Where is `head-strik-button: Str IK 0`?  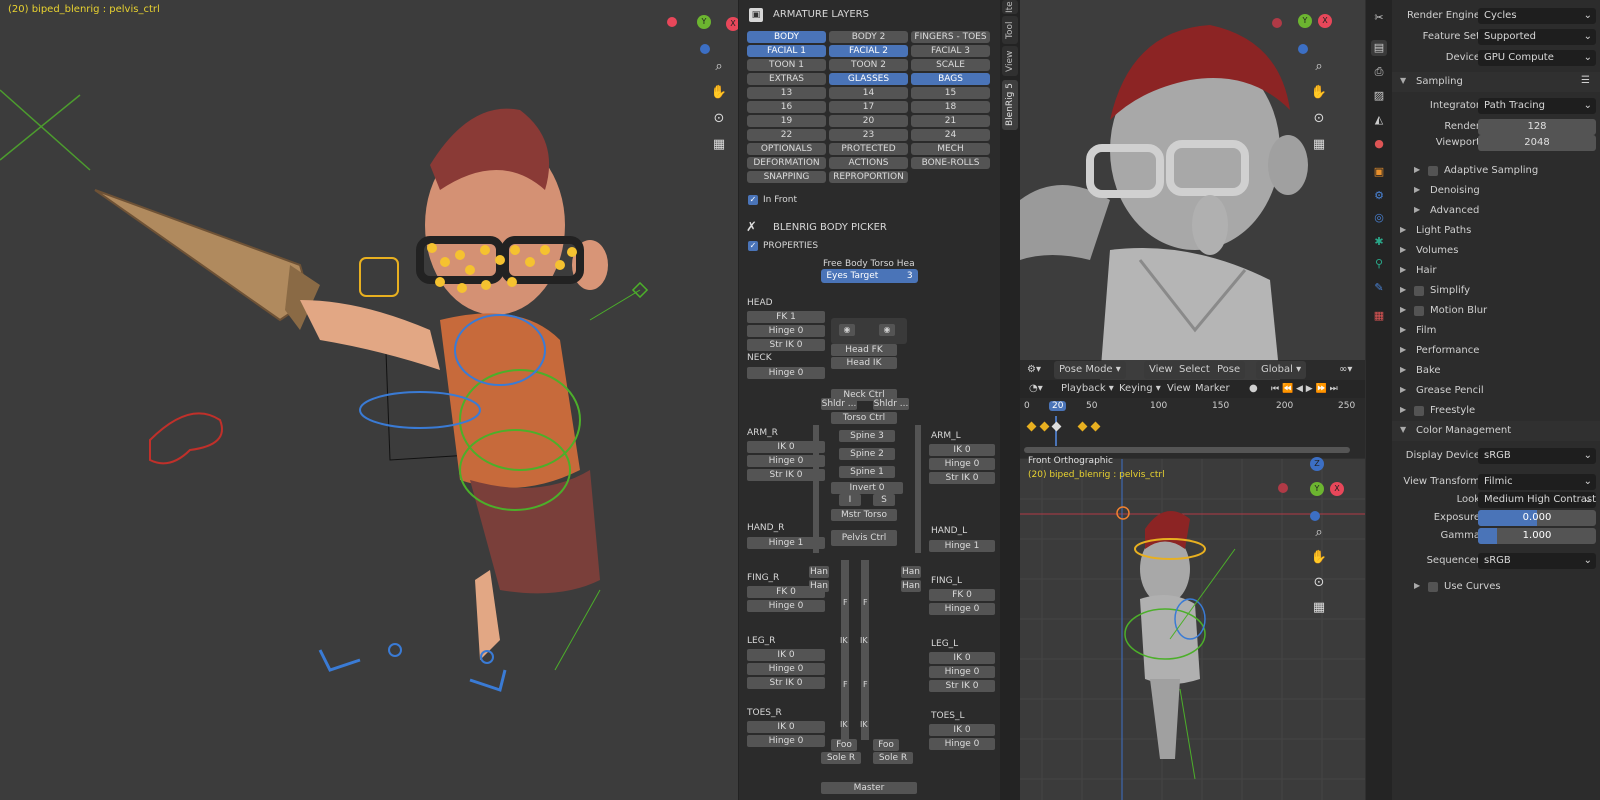
head-strik-button: Str IK 0 is located at coordinates (786, 345).